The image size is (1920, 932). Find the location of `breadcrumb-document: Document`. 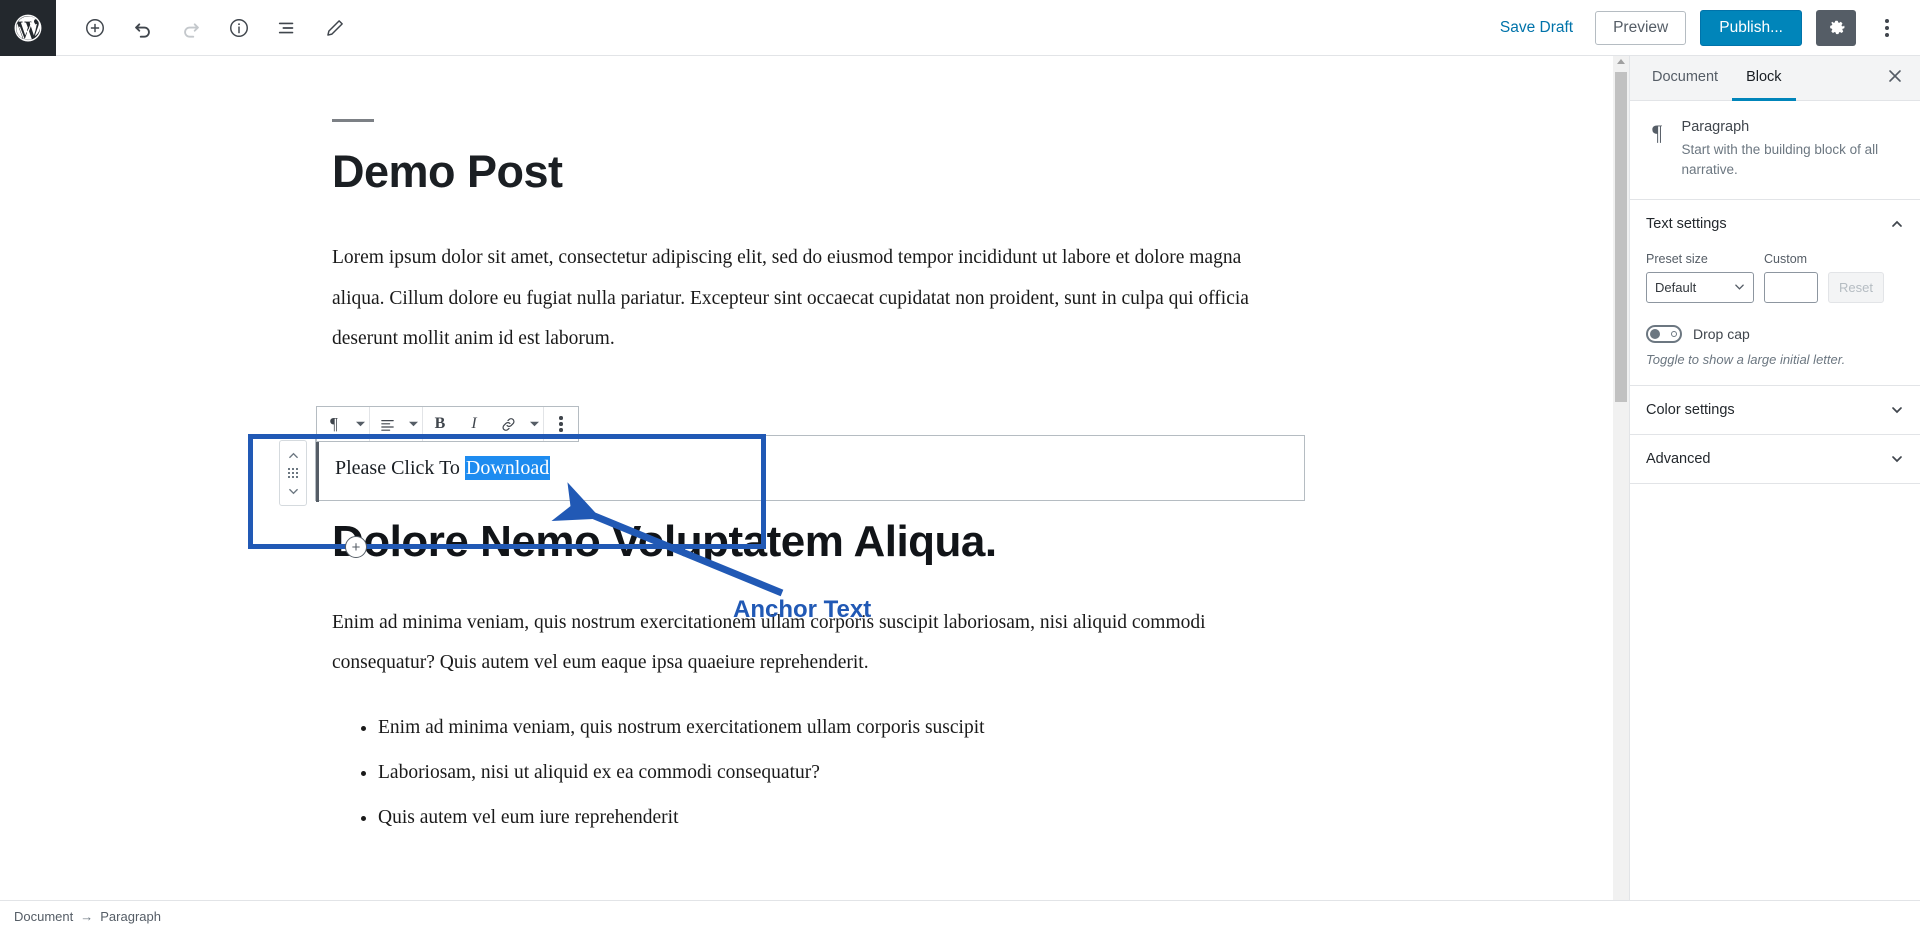

breadcrumb-document: Document is located at coordinates (43, 916).